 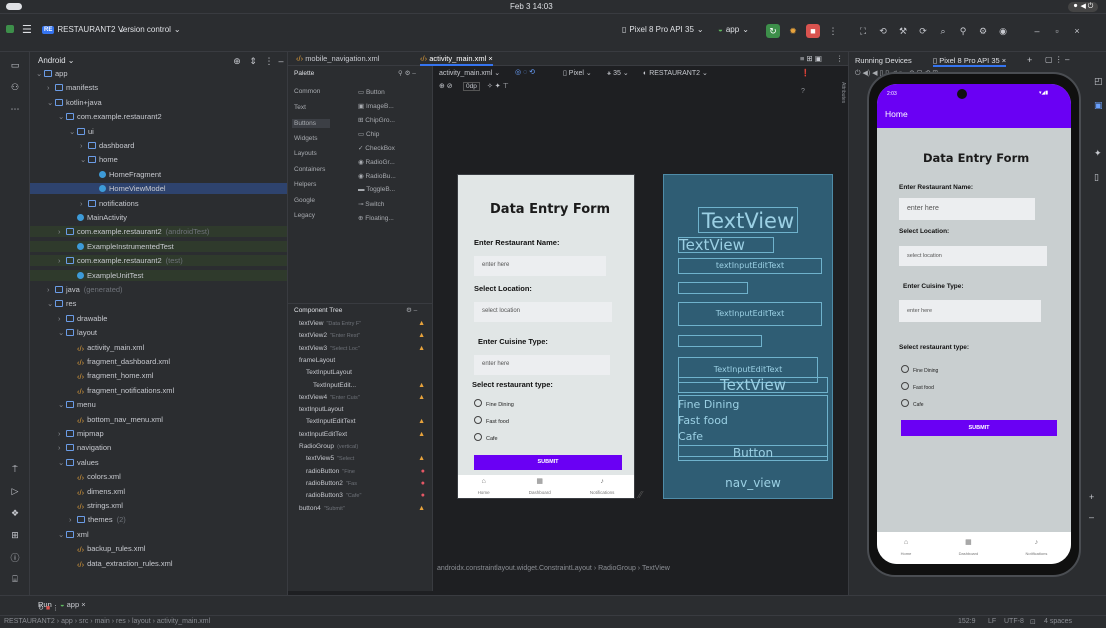 I want to click on blueprint-textview-3: TextView, so click(x=753, y=385).